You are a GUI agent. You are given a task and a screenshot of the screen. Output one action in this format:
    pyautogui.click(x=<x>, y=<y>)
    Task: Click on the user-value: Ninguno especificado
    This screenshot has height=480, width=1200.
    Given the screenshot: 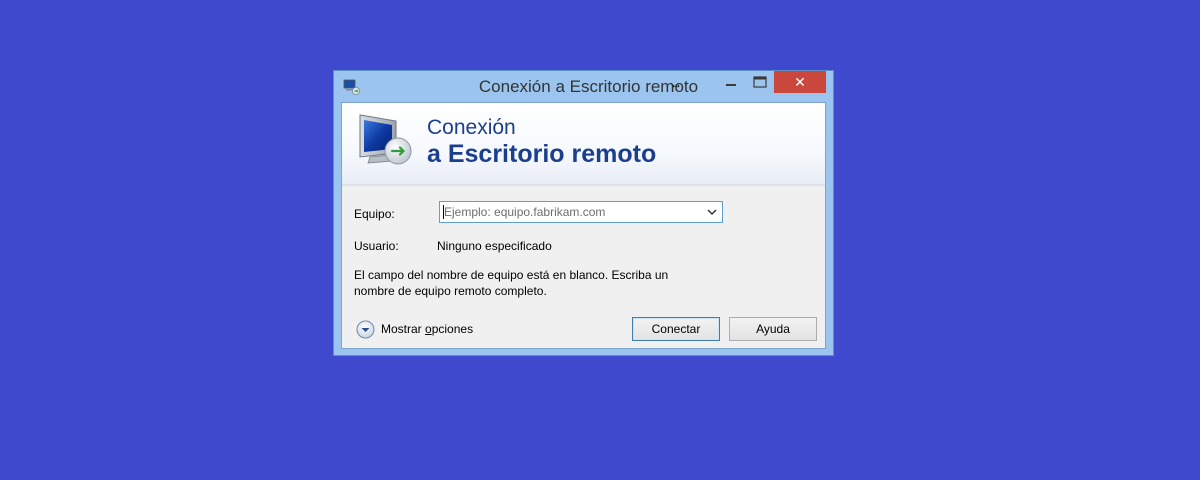 What is the action you would take?
    pyautogui.click(x=494, y=246)
    